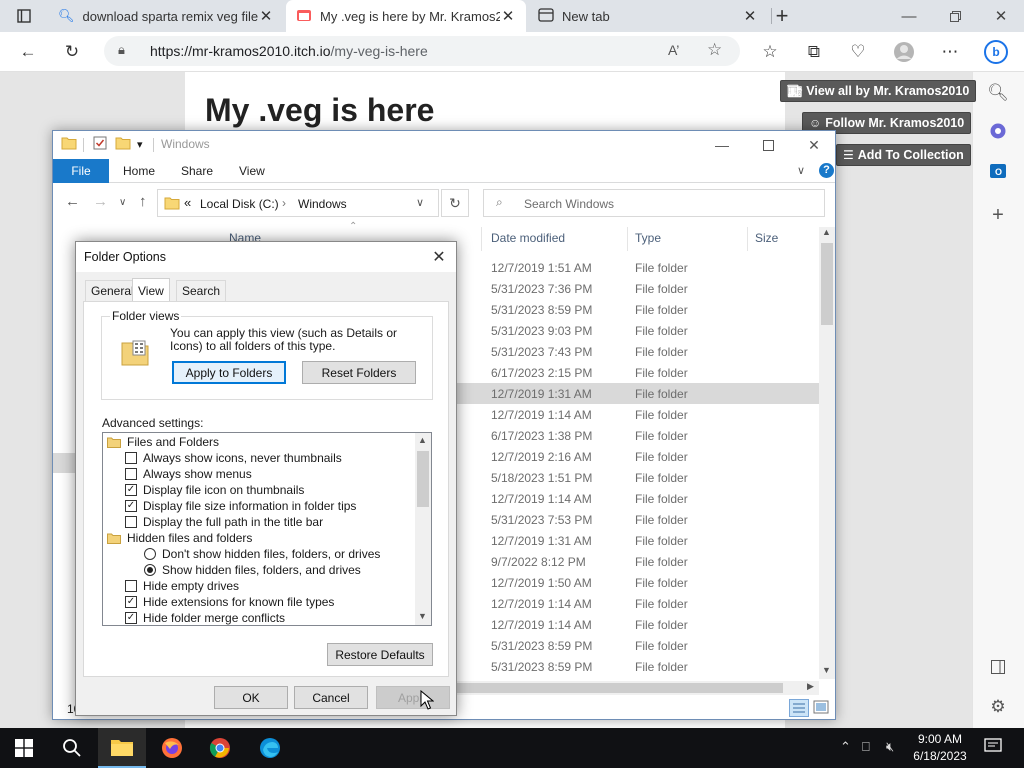  I want to click on browser-tab-itch: My .veg is here by Mr. Kramos20 ✕, so click(406, 16).